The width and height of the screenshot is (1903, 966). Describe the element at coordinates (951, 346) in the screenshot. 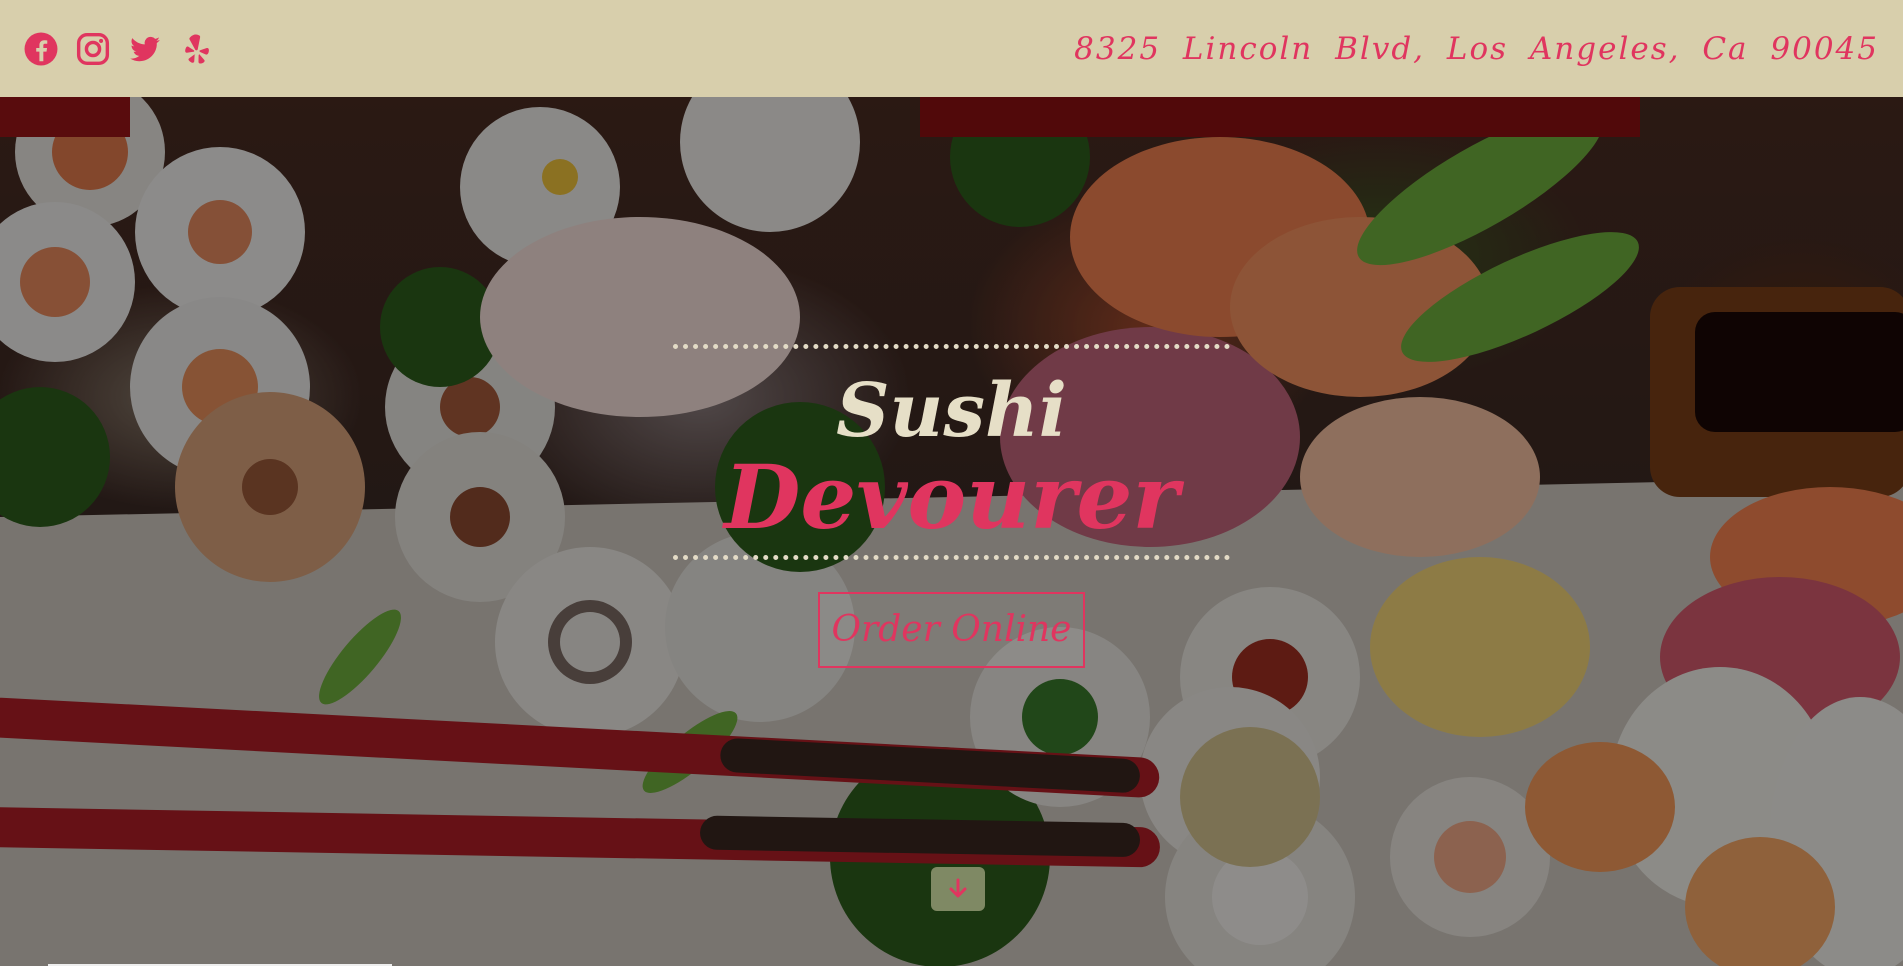

I see `dotted-divider-top` at that location.